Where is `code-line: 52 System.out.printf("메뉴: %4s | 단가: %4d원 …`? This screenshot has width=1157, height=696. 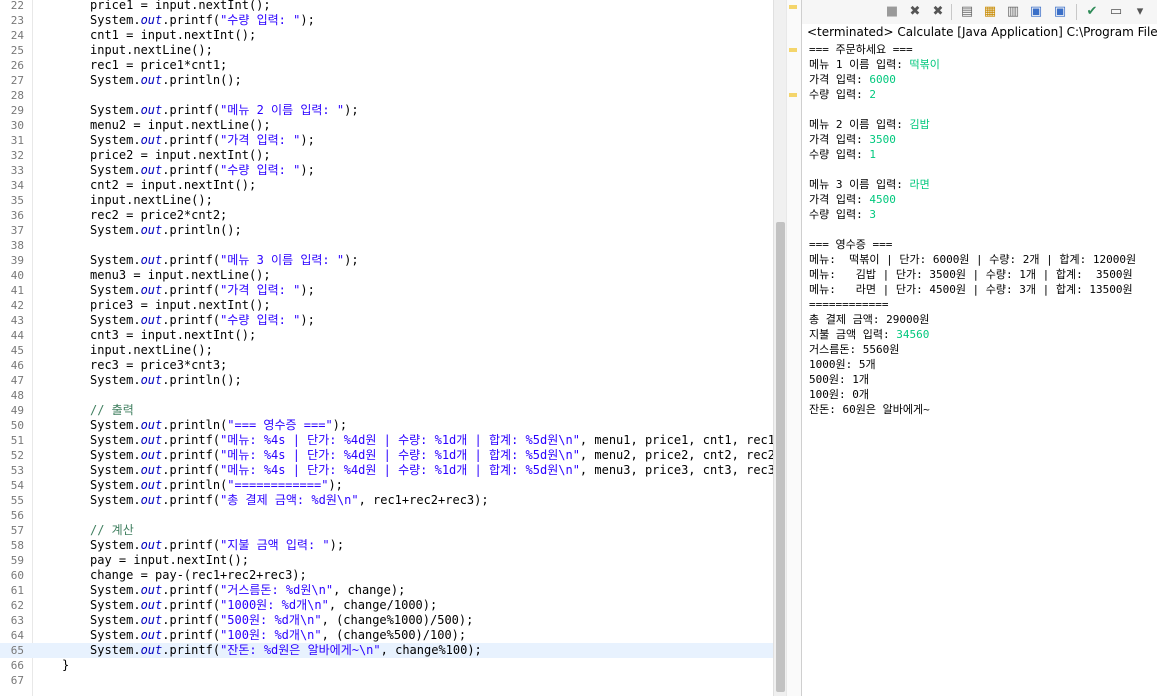 code-line: 52 System.out.printf("메뉴: %4s | 단가: %4d원 … is located at coordinates (386, 455).